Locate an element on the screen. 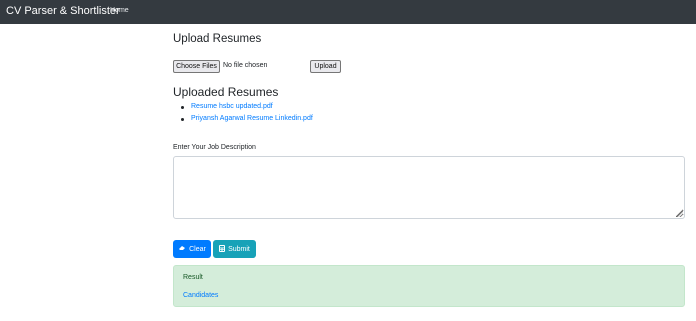  candidates-link: Candidates is located at coordinates (200, 295).